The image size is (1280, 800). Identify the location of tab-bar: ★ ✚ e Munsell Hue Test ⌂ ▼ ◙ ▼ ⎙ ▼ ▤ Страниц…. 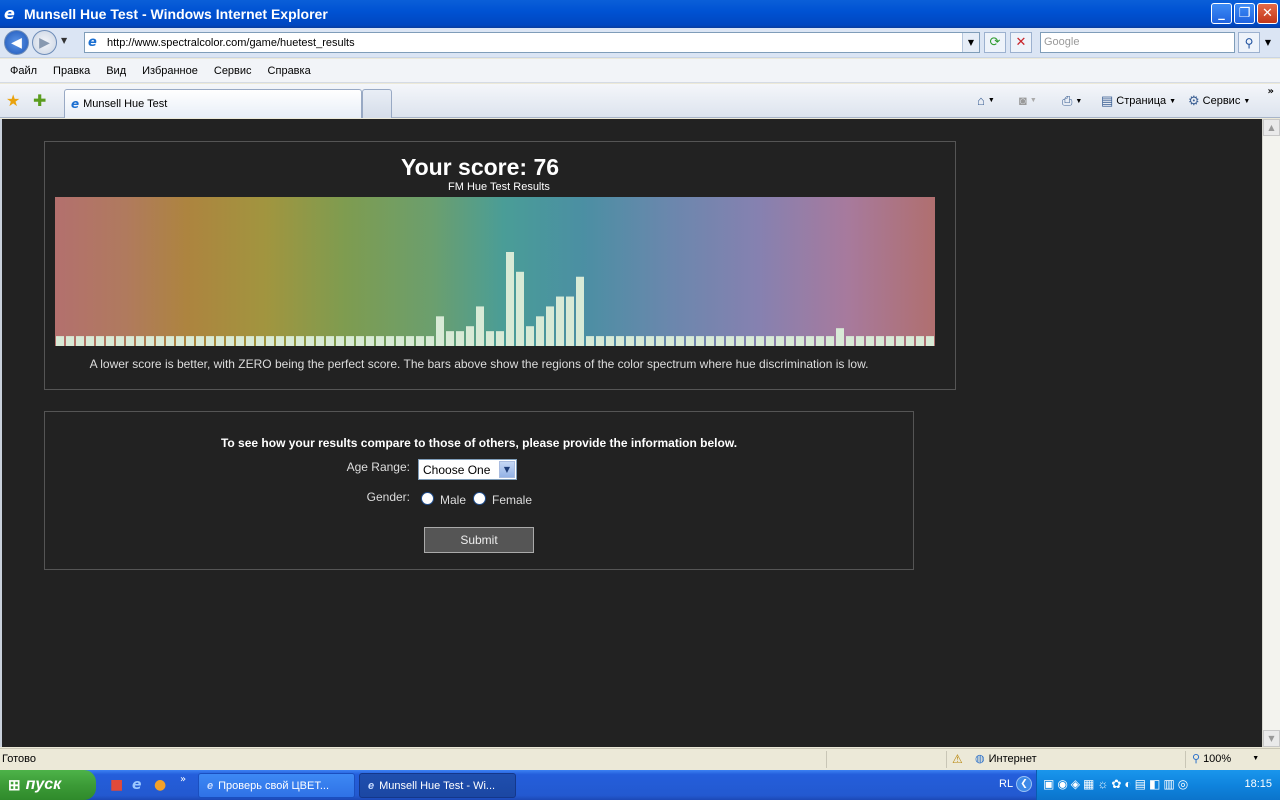
(640, 101).